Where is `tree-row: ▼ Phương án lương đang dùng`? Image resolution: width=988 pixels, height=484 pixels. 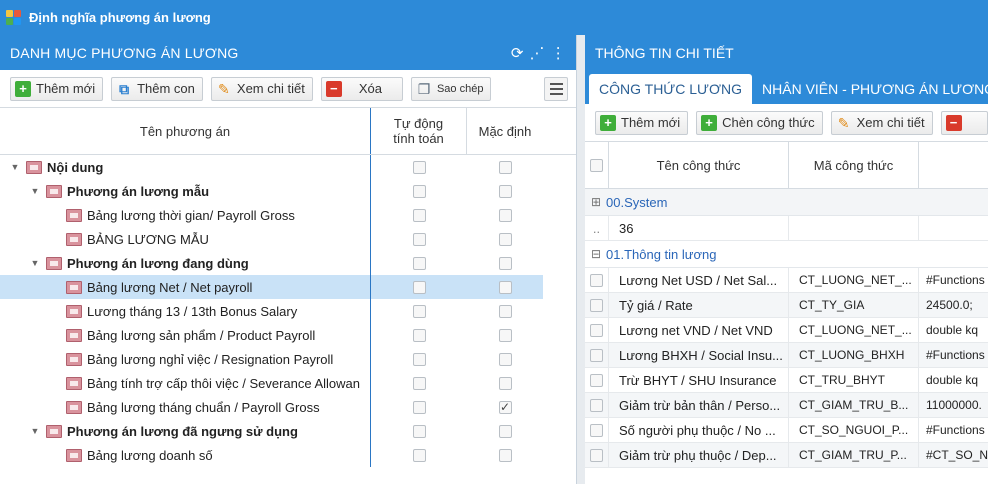 tree-row: ▼ Phương án lương đang dùng is located at coordinates (288, 263).